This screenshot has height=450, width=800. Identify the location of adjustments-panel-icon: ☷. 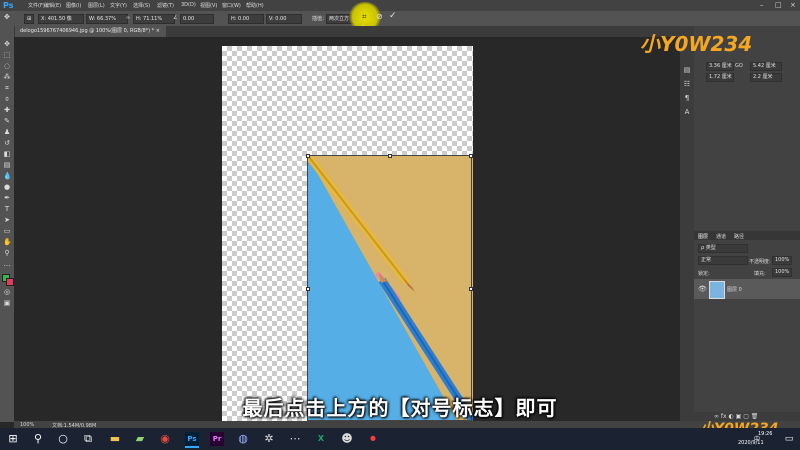
(687, 84).